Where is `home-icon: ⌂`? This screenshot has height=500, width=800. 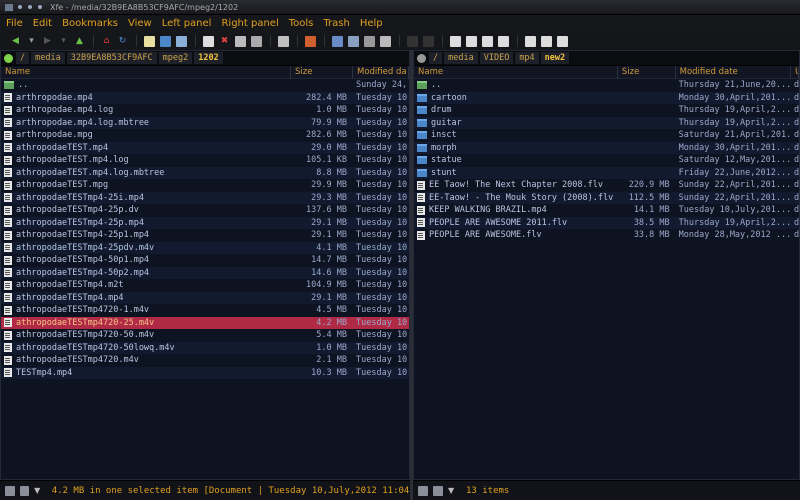
home-icon: ⌂ is located at coordinates (106, 41).